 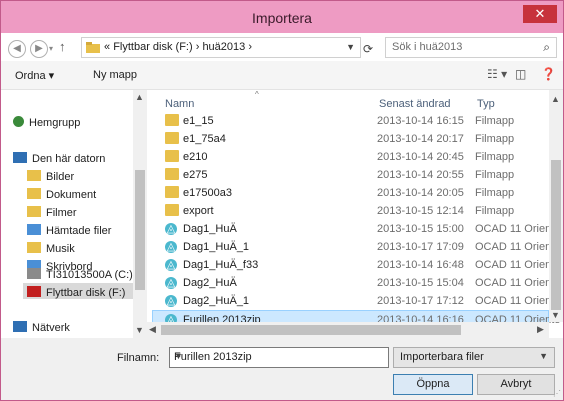 I want to click on breadcrumb-prefix: «, so click(x=107, y=47).